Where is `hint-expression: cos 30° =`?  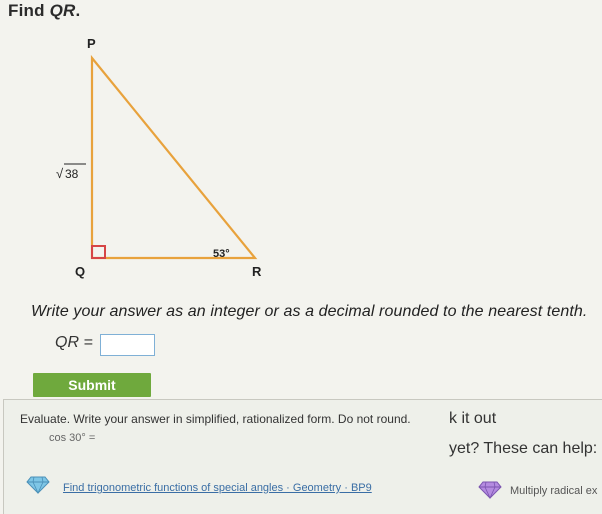 hint-expression: cos 30° = is located at coordinates (72, 438).